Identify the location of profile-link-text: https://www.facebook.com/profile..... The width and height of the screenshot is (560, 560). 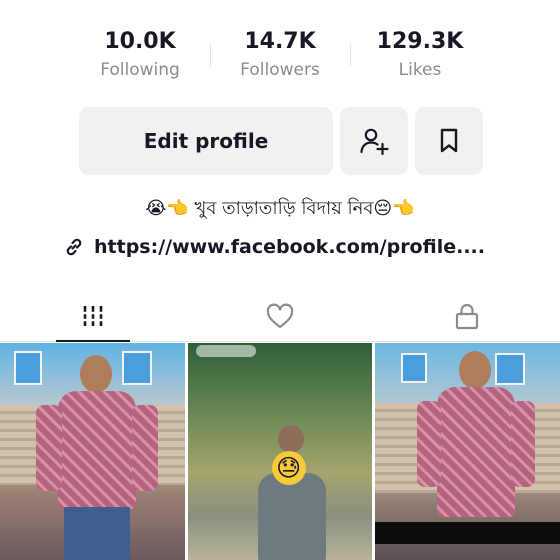
(289, 247).